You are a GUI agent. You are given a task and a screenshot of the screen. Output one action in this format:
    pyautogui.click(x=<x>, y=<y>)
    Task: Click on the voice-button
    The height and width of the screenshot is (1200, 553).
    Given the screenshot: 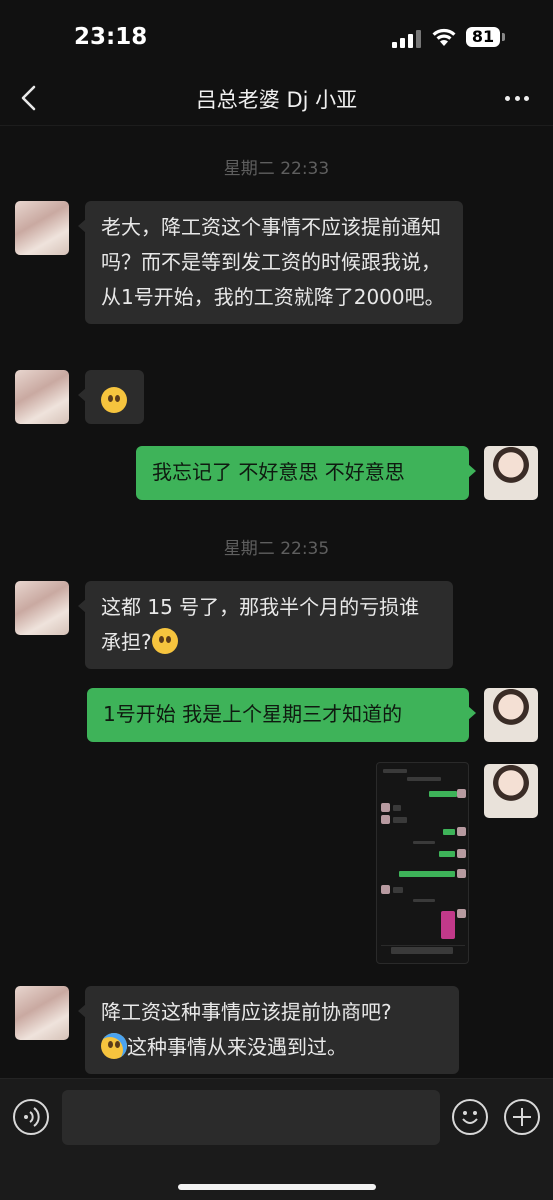 What is the action you would take?
    pyautogui.click(x=31, y=1117)
    